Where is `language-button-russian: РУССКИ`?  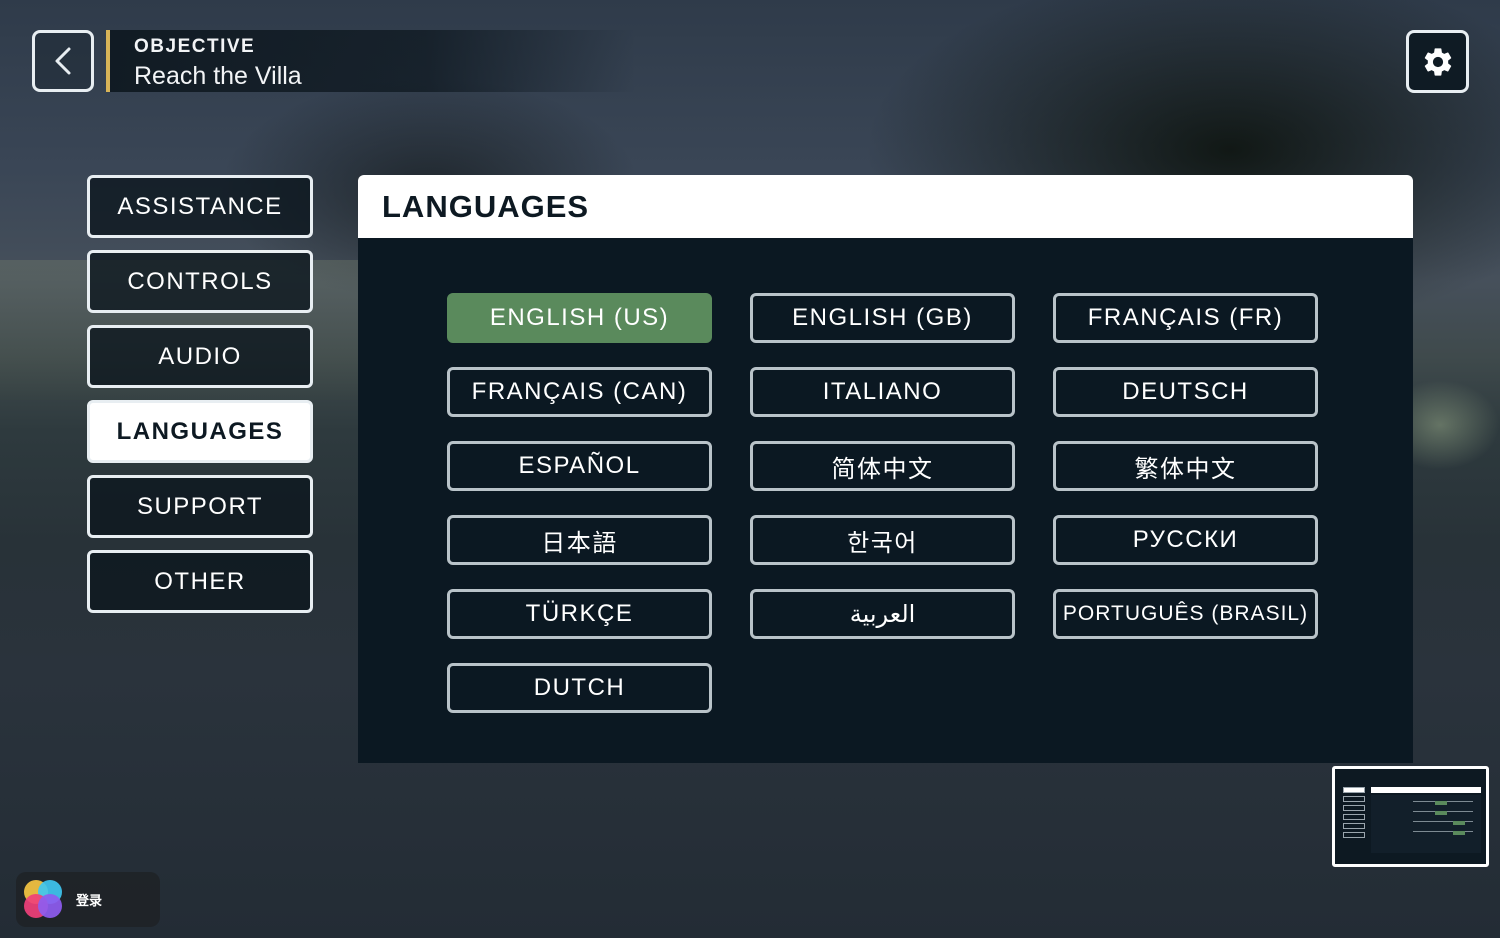 language-button-russian: РУССКИ is located at coordinates (1185, 540).